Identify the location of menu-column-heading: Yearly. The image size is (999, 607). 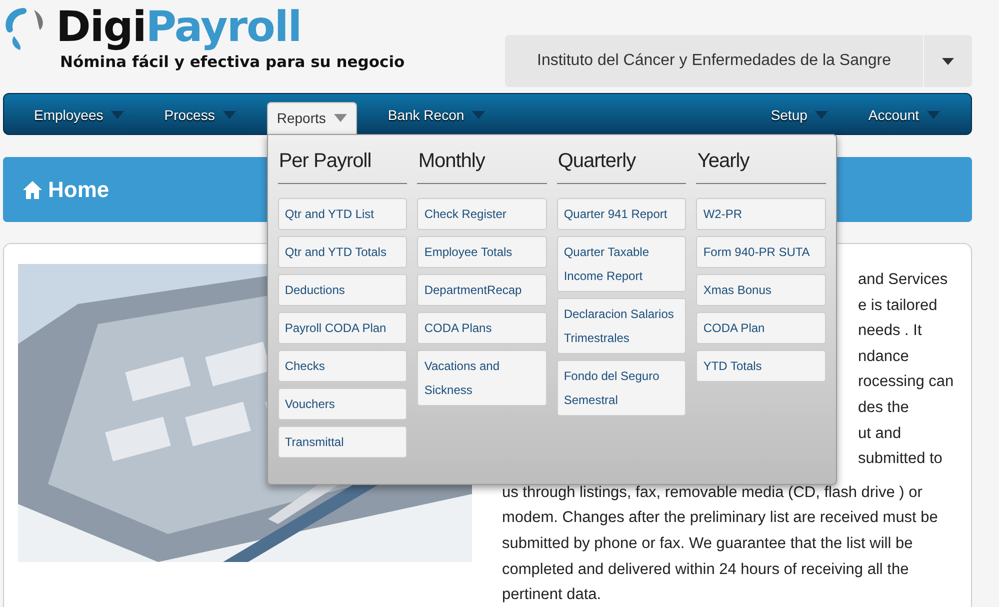
(761, 167).